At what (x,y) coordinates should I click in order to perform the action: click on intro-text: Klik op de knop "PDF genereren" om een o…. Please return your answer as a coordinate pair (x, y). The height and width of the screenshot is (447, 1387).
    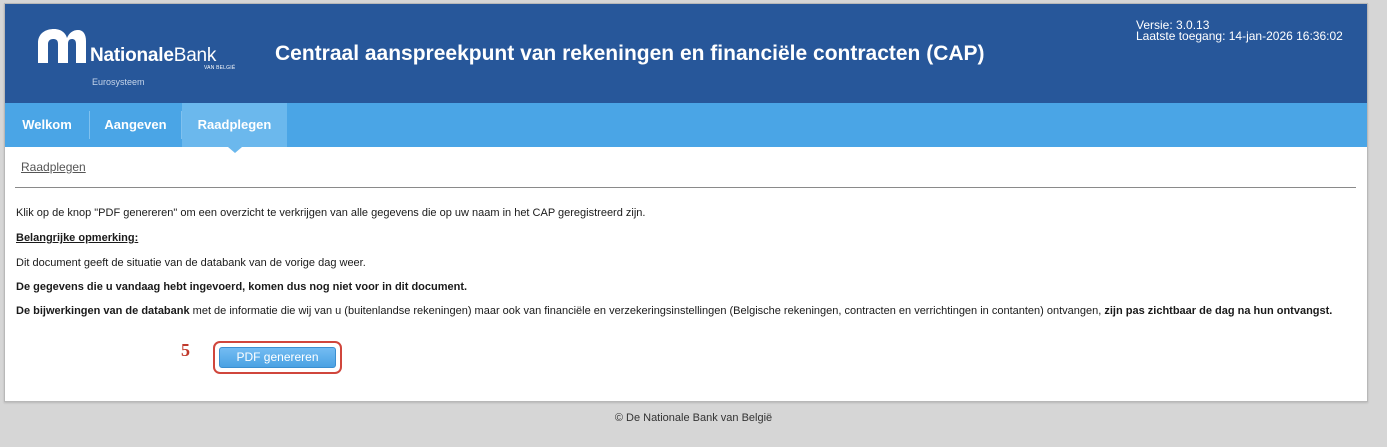
    Looking at the image, I should click on (331, 213).